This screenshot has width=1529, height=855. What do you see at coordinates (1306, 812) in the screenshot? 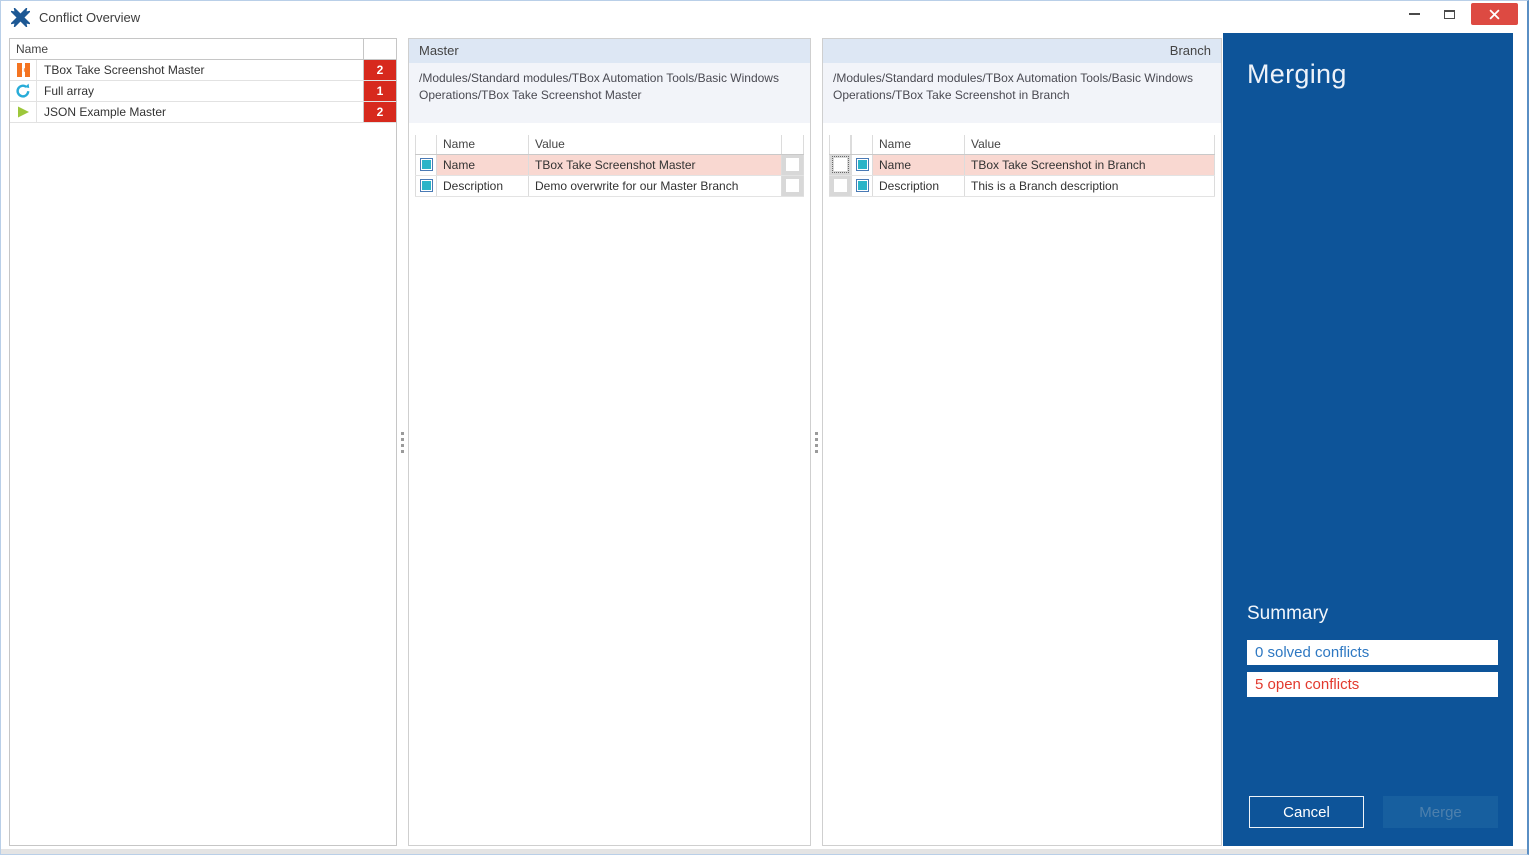
I see `cancel-button: Cancel` at bounding box center [1306, 812].